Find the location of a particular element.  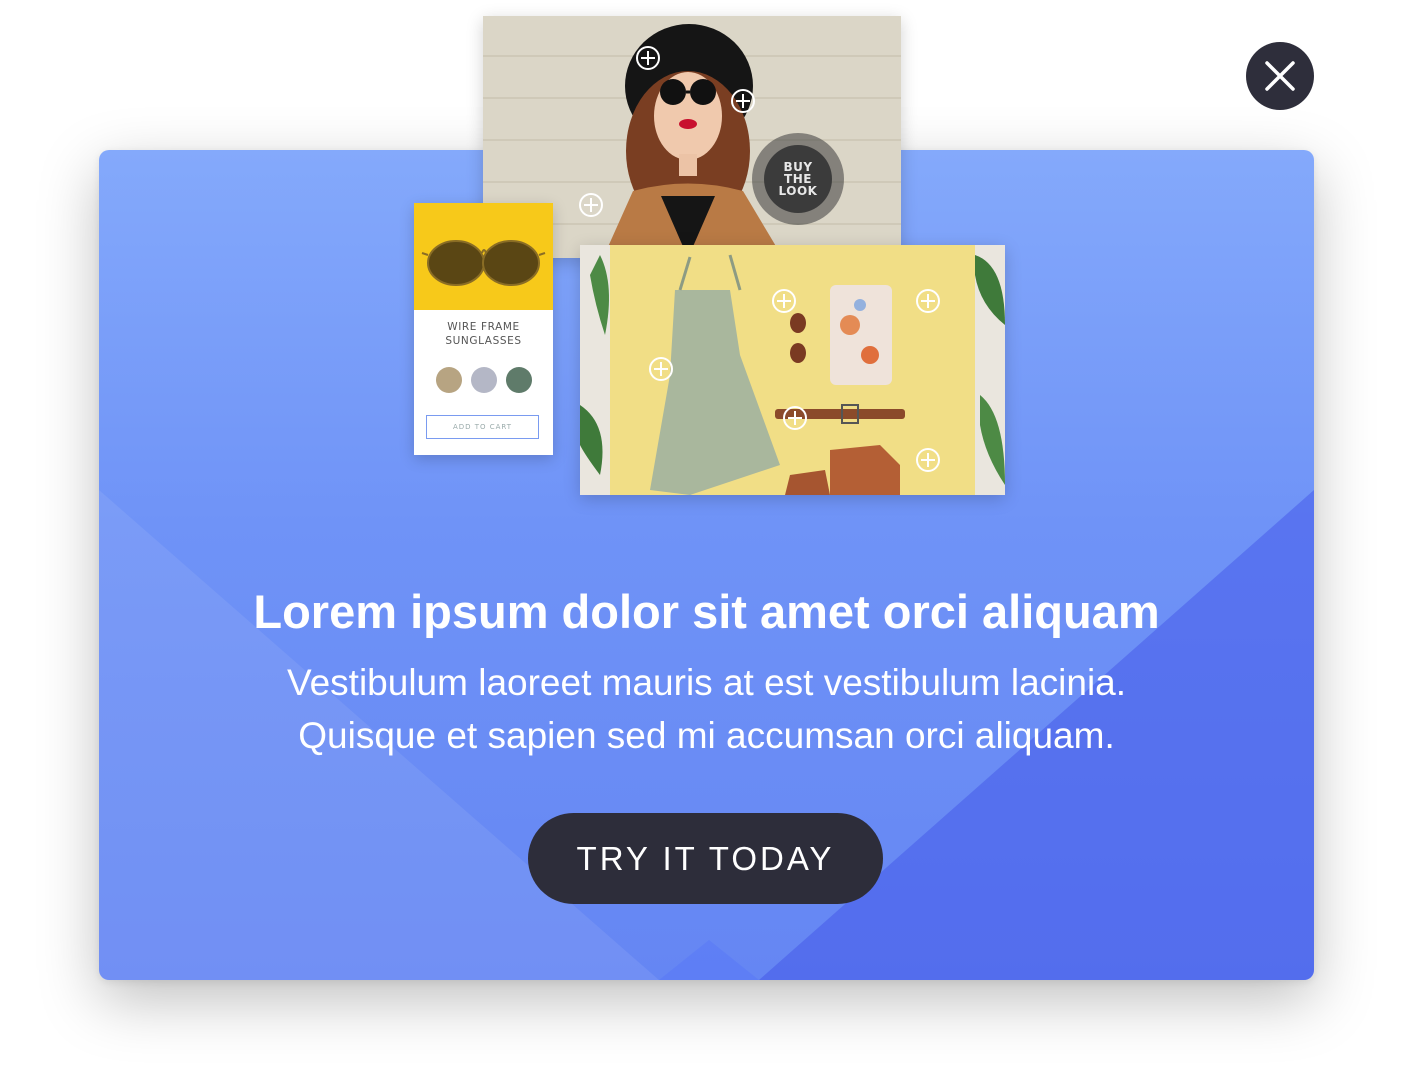

hotspot-dress is located at coordinates (661, 369).